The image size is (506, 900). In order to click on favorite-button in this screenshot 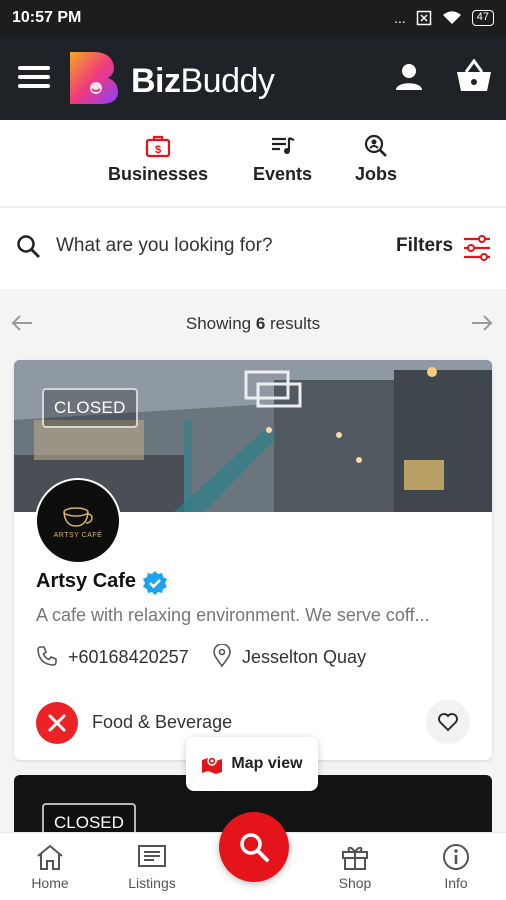, I will do `click(448, 722)`.